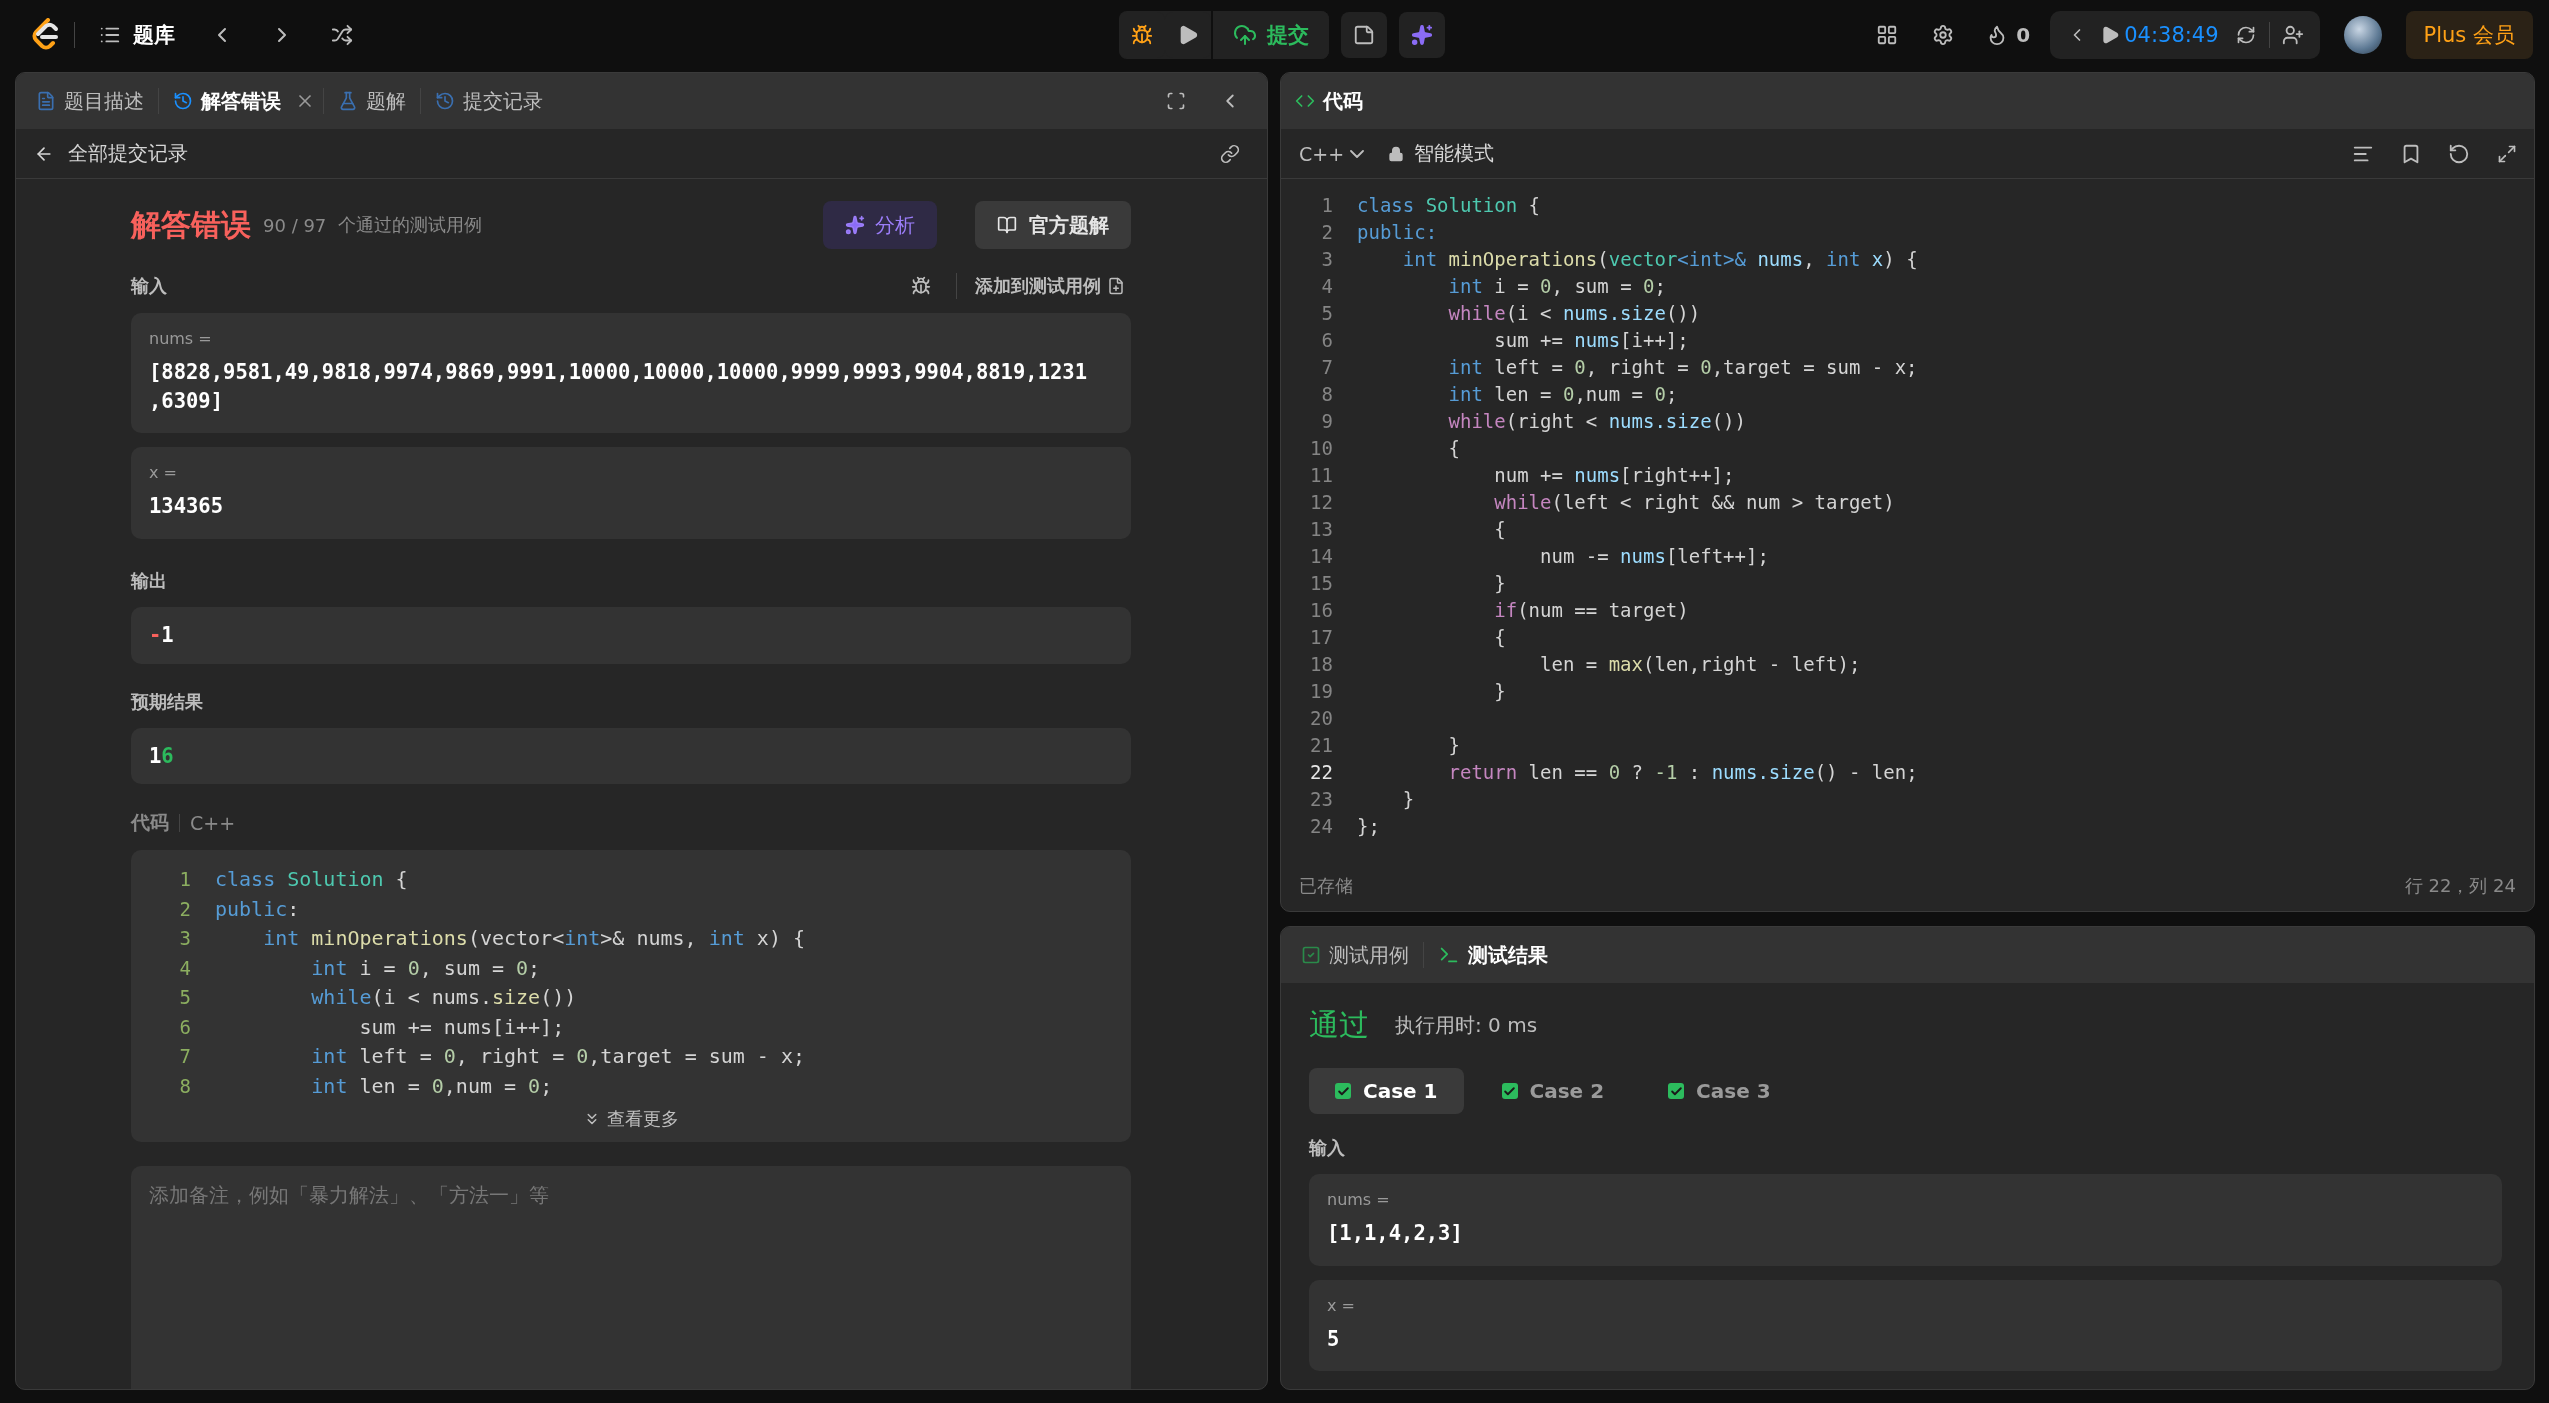 This screenshot has height=1403, width=2549. I want to click on line-number: 10, so click(1321, 447).